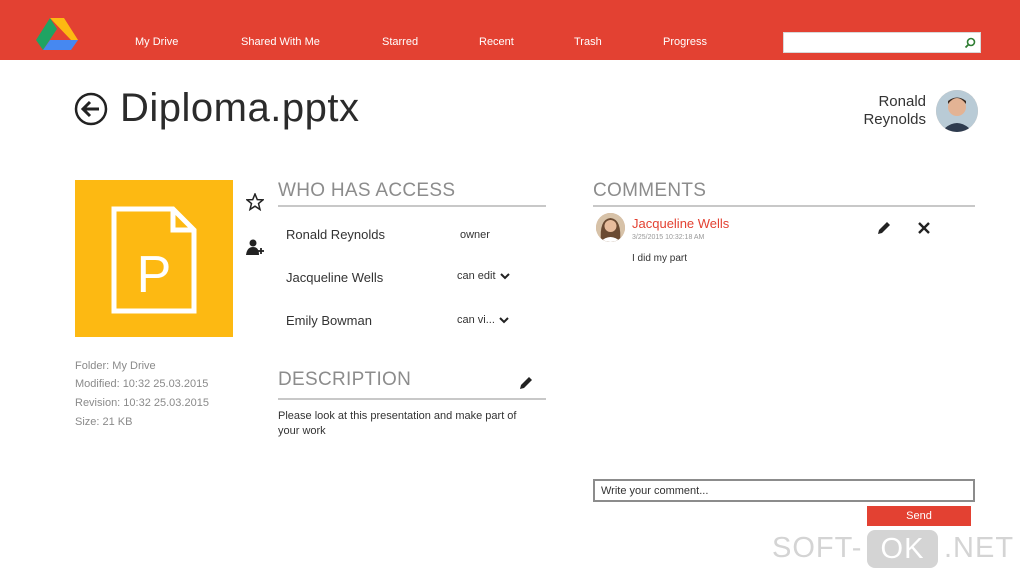 The height and width of the screenshot is (574, 1020). Describe the element at coordinates (345, 379) in the screenshot. I see `description-section-title: DESCRIPTION` at that location.